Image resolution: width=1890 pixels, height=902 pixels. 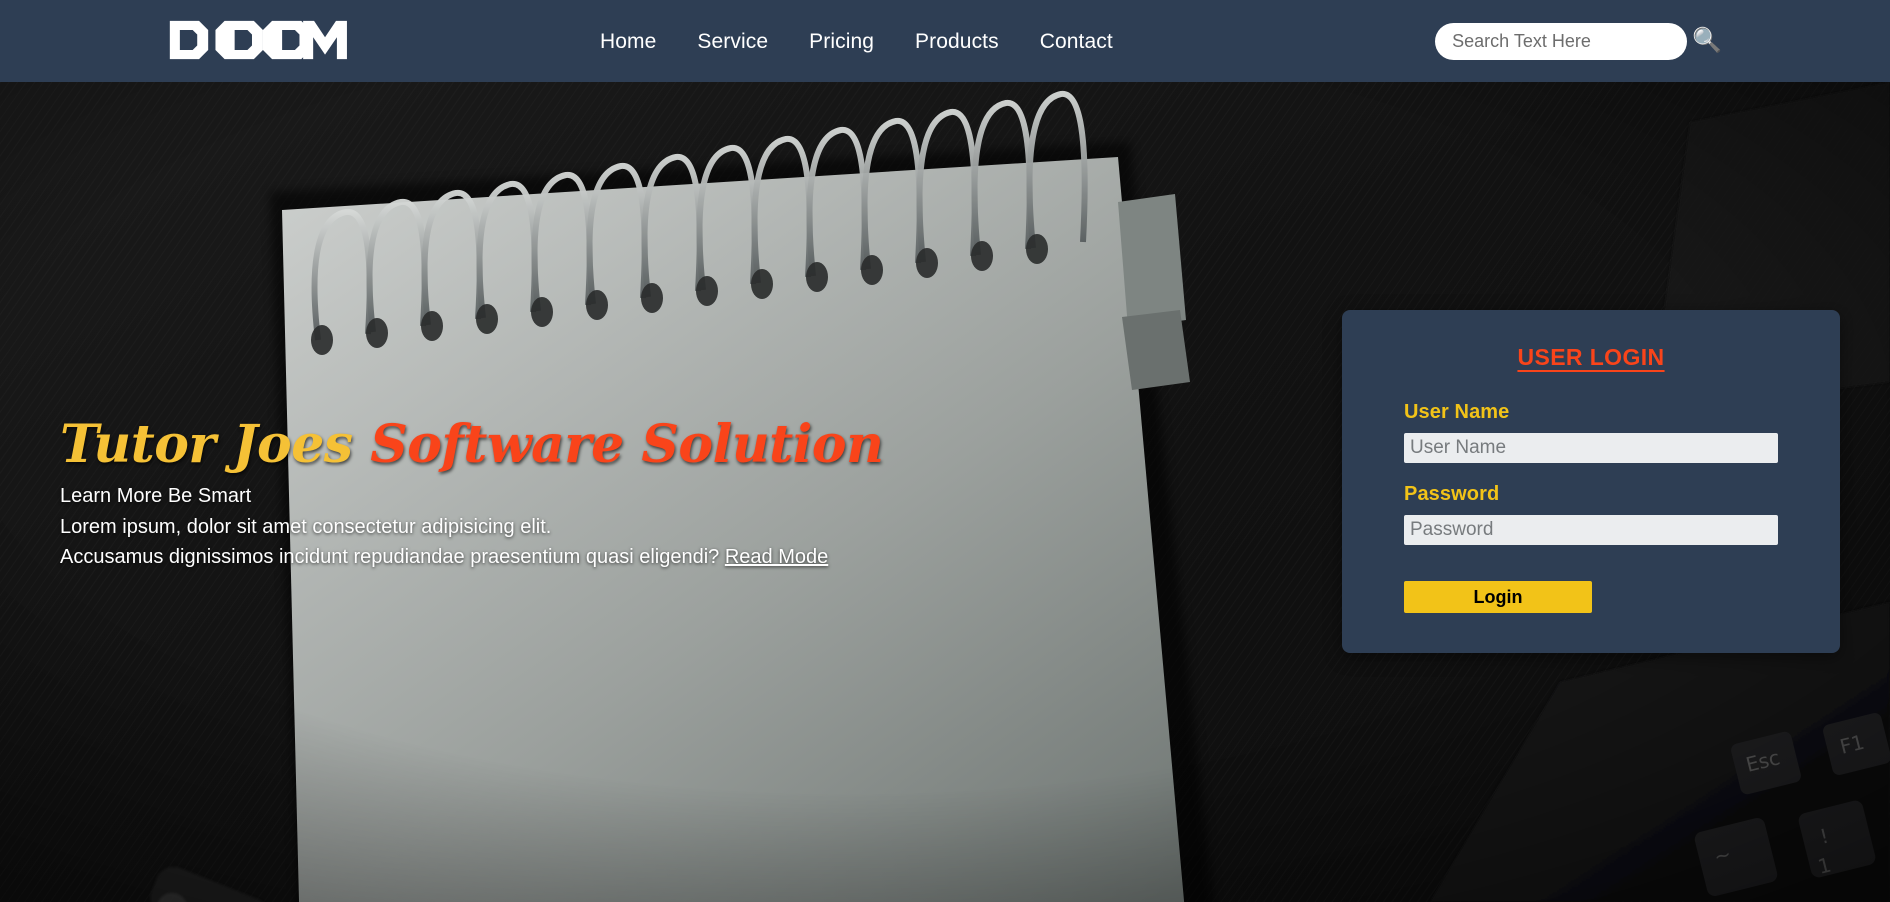 What do you see at coordinates (1561, 41) in the screenshot?
I see `search-input` at bounding box center [1561, 41].